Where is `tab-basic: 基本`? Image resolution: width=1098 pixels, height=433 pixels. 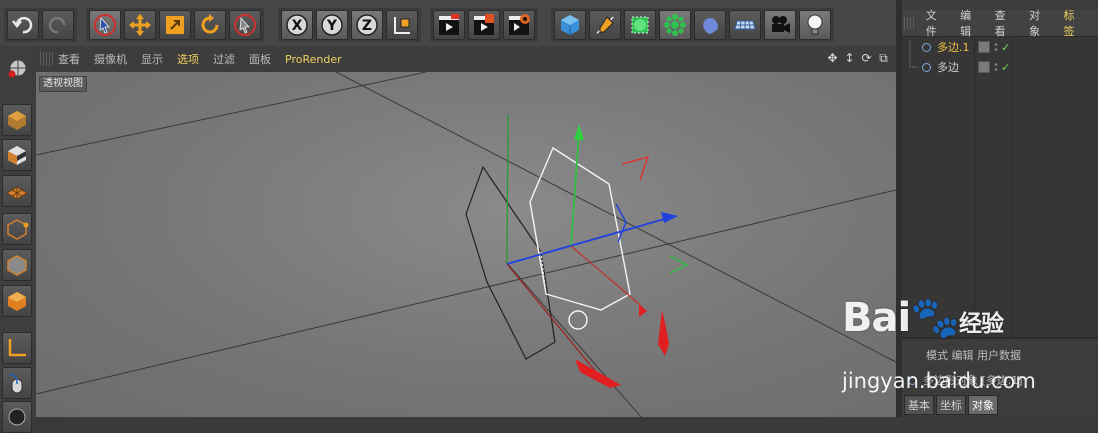
tab-basic: 基本 is located at coordinates (919, 405).